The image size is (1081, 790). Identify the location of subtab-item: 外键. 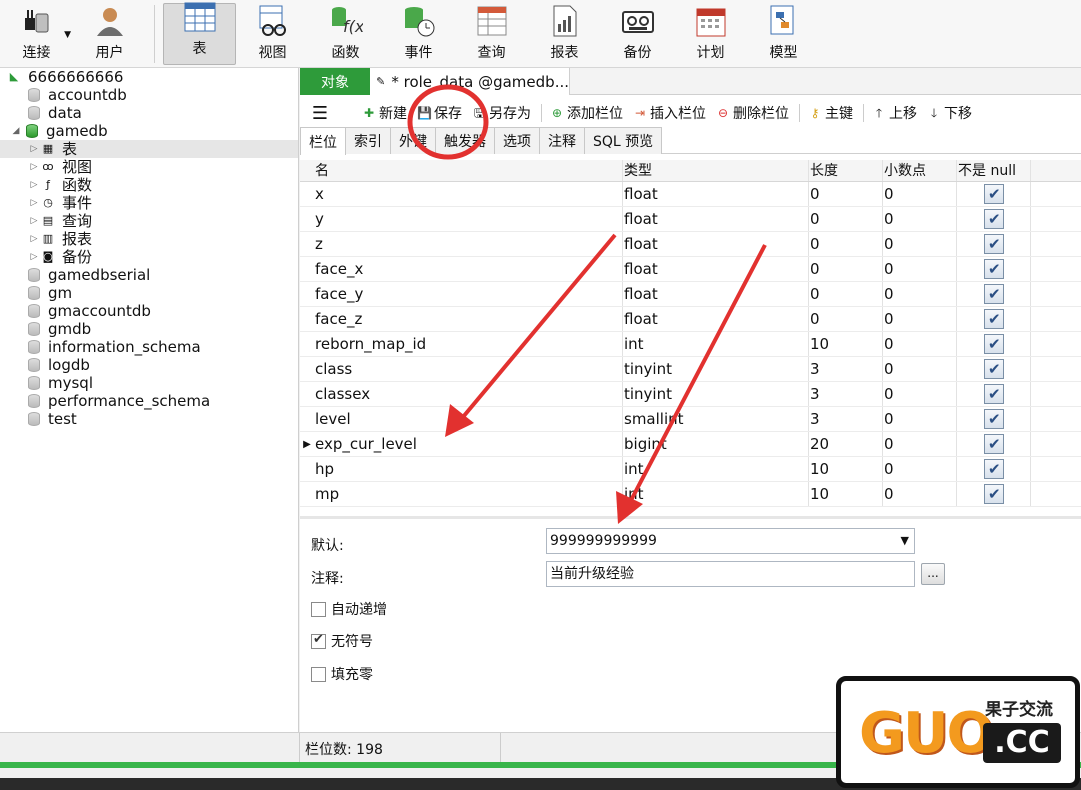
(413, 140).